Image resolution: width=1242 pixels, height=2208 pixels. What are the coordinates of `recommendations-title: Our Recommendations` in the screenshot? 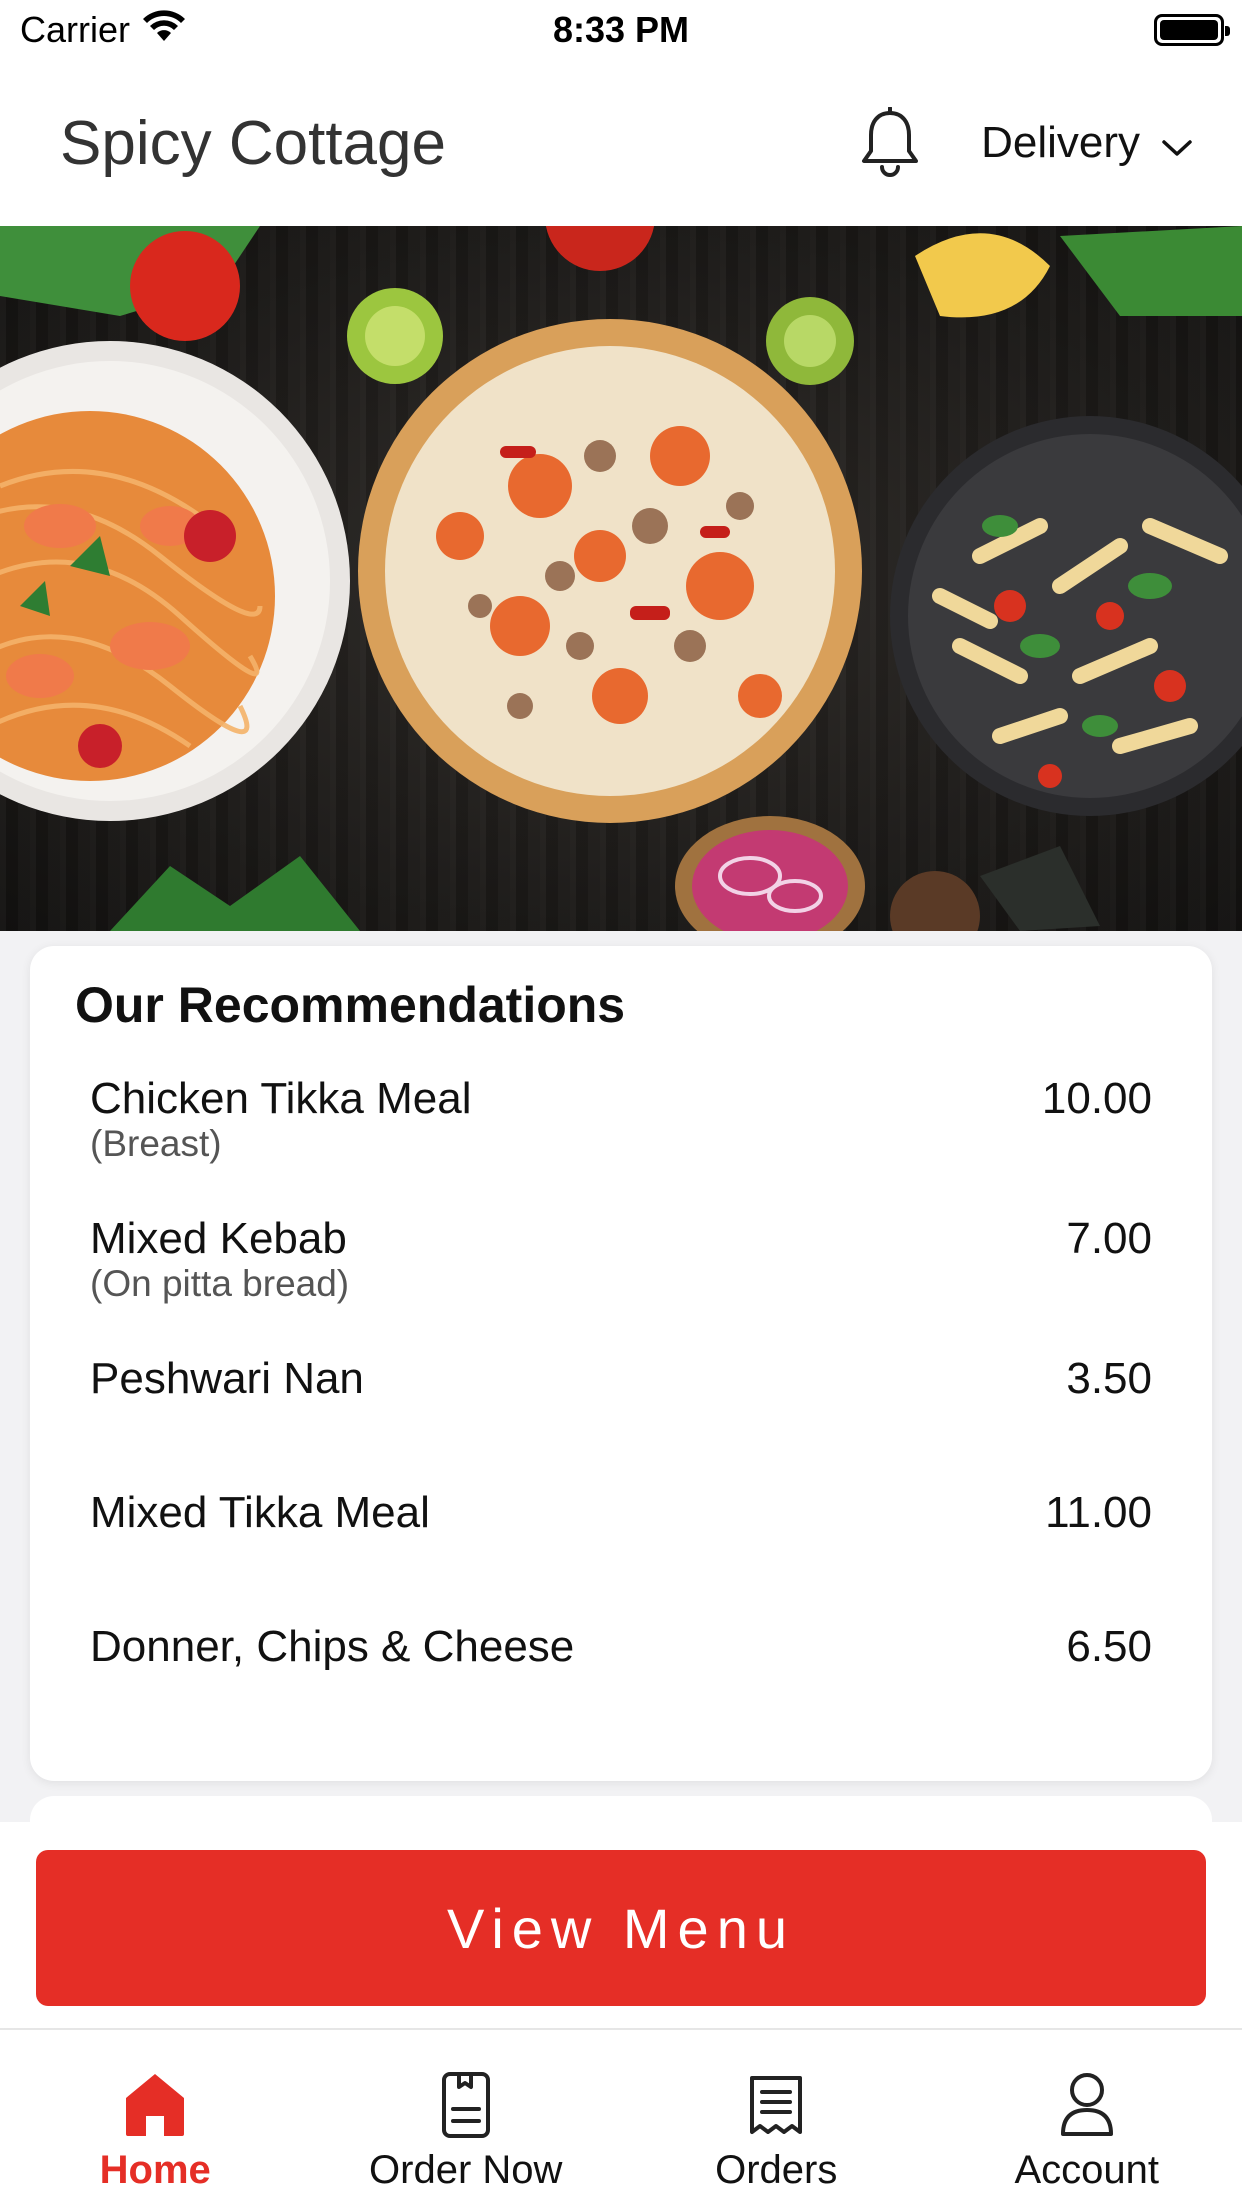 It's located at (350, 1005).